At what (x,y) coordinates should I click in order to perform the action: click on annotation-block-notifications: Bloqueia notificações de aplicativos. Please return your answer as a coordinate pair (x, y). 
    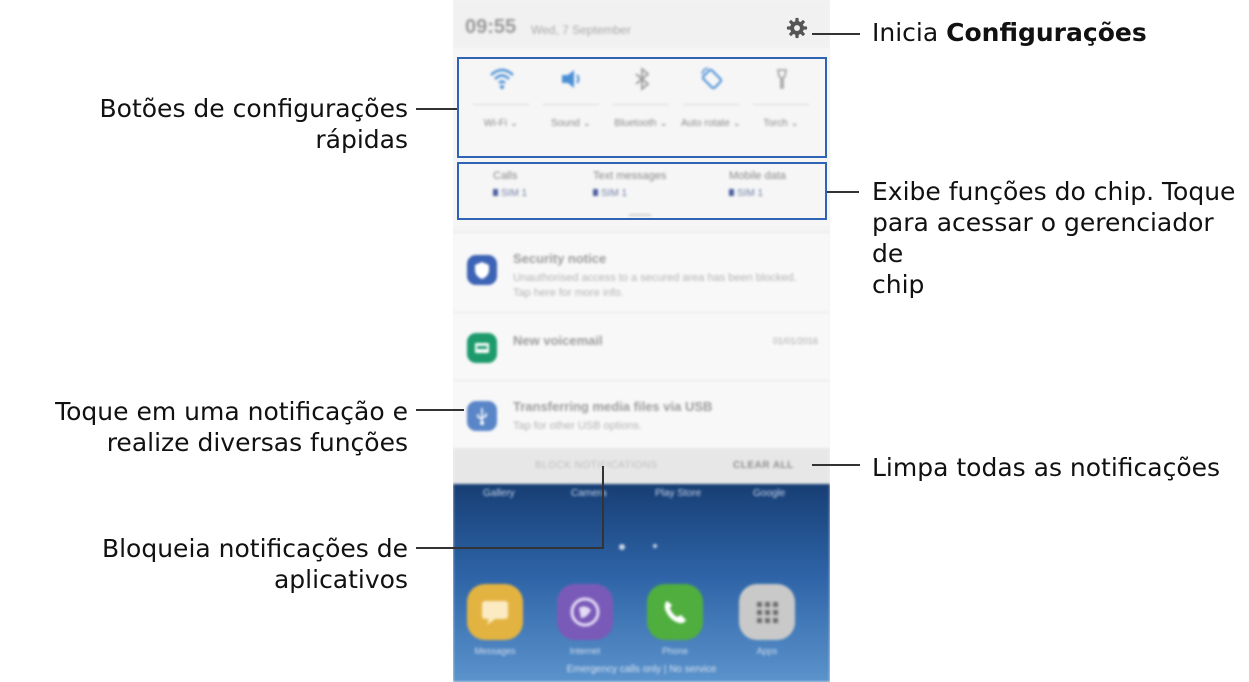
    Looking at the image, I should click on (204, 564).